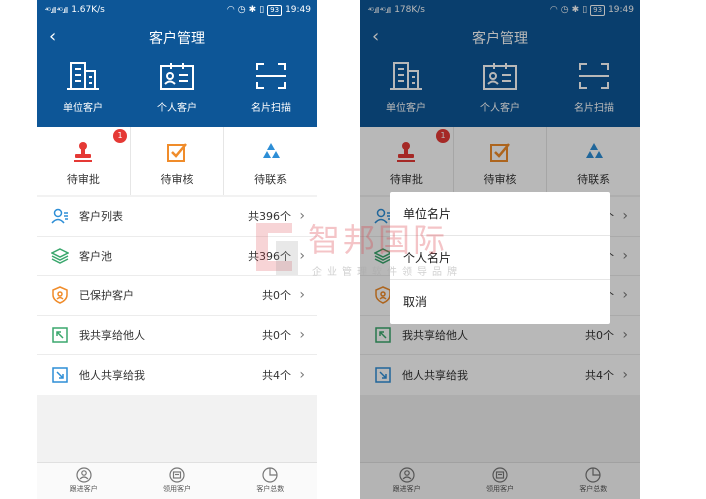  What do you see at coordinates (83, 108) in the screenshot?
I see `header-item-label: 单位客户` at bounding box center [83, 108].